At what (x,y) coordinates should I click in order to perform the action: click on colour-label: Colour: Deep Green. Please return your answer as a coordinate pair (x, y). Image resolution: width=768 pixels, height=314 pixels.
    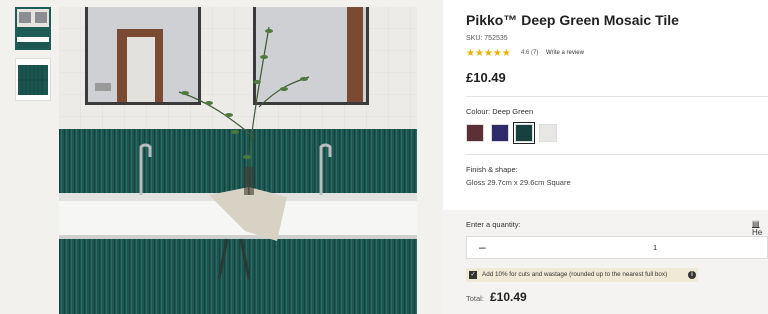
    Looking at the image, I should click on (500, 111).